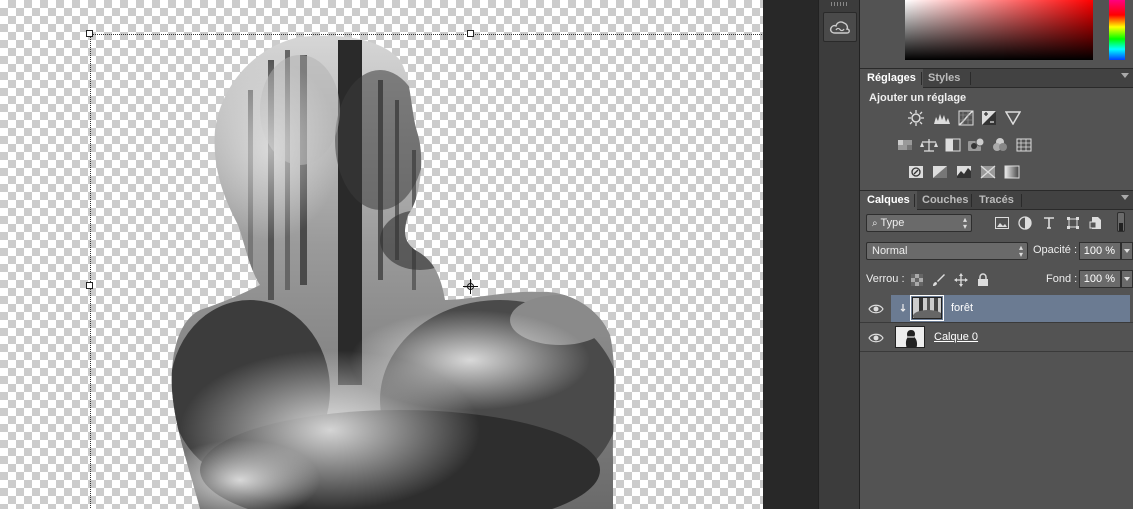  I want to click on transform-bounding-top, so click(426, 34).